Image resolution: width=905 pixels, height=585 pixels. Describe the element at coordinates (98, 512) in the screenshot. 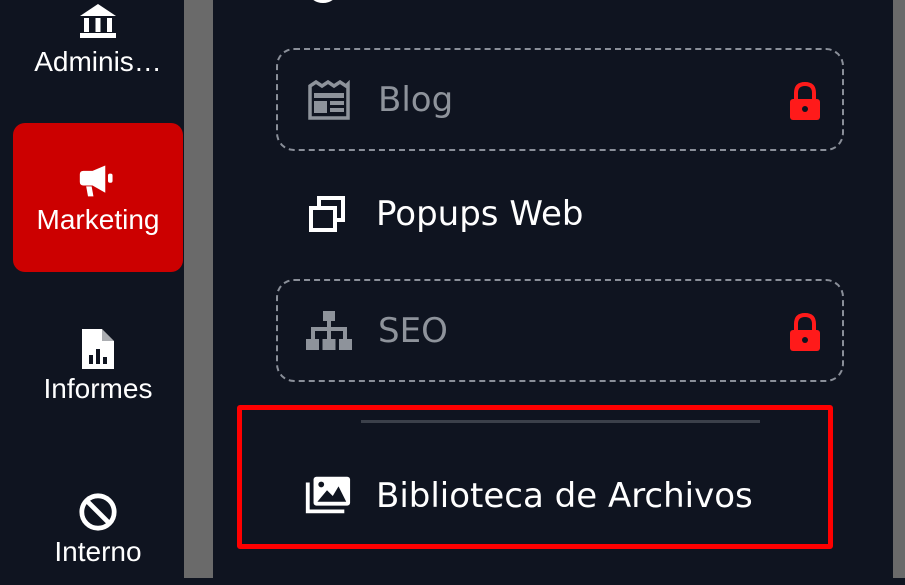

I see `ban-icon` at that location.